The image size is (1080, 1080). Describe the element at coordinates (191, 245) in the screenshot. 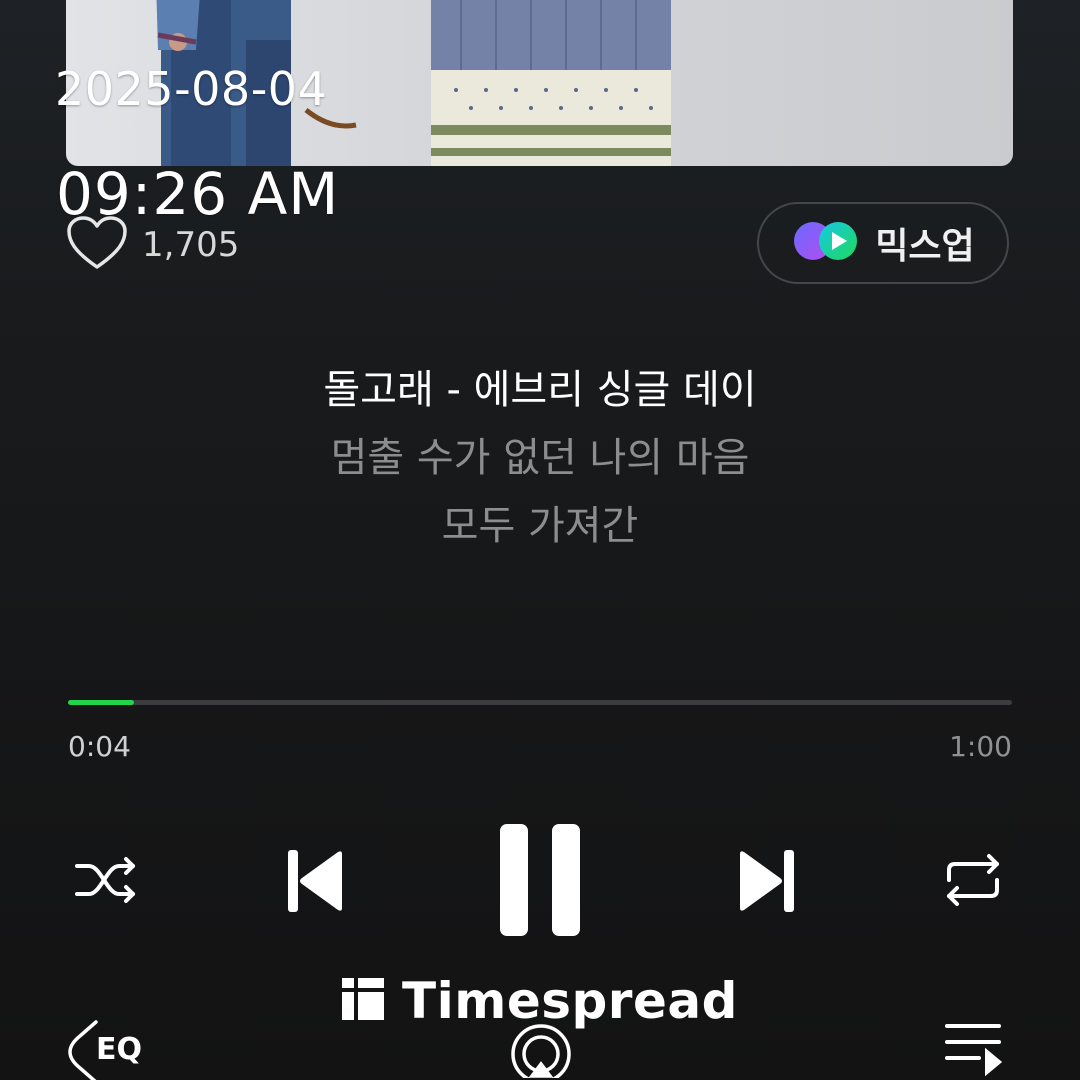

I see `like-count: 1,705` at that location.